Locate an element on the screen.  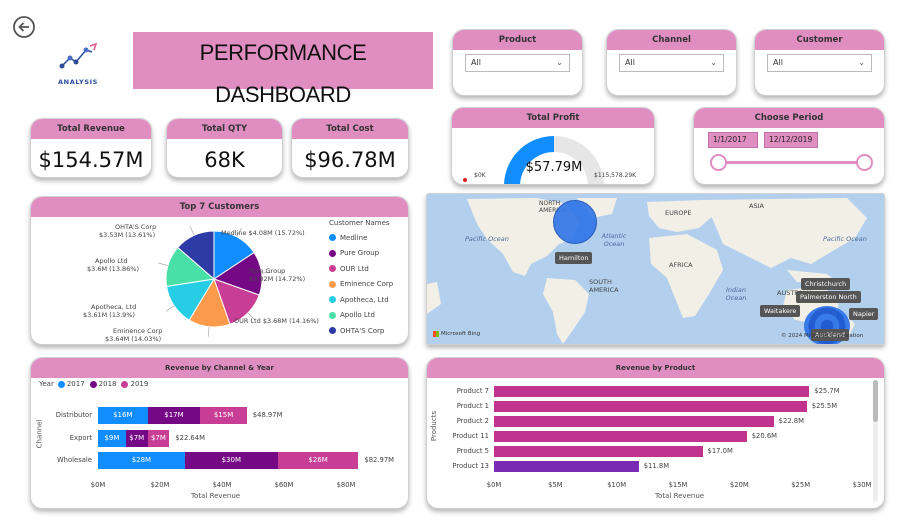
legend-label: OUR Ltd is located at coordinates (354, 268).